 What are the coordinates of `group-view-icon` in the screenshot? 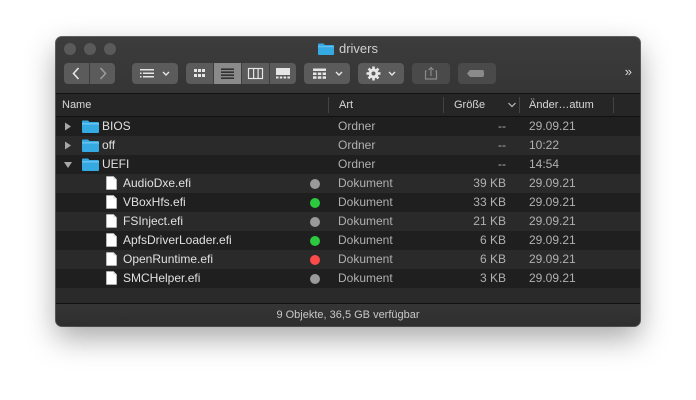 It's located at (328, 73).